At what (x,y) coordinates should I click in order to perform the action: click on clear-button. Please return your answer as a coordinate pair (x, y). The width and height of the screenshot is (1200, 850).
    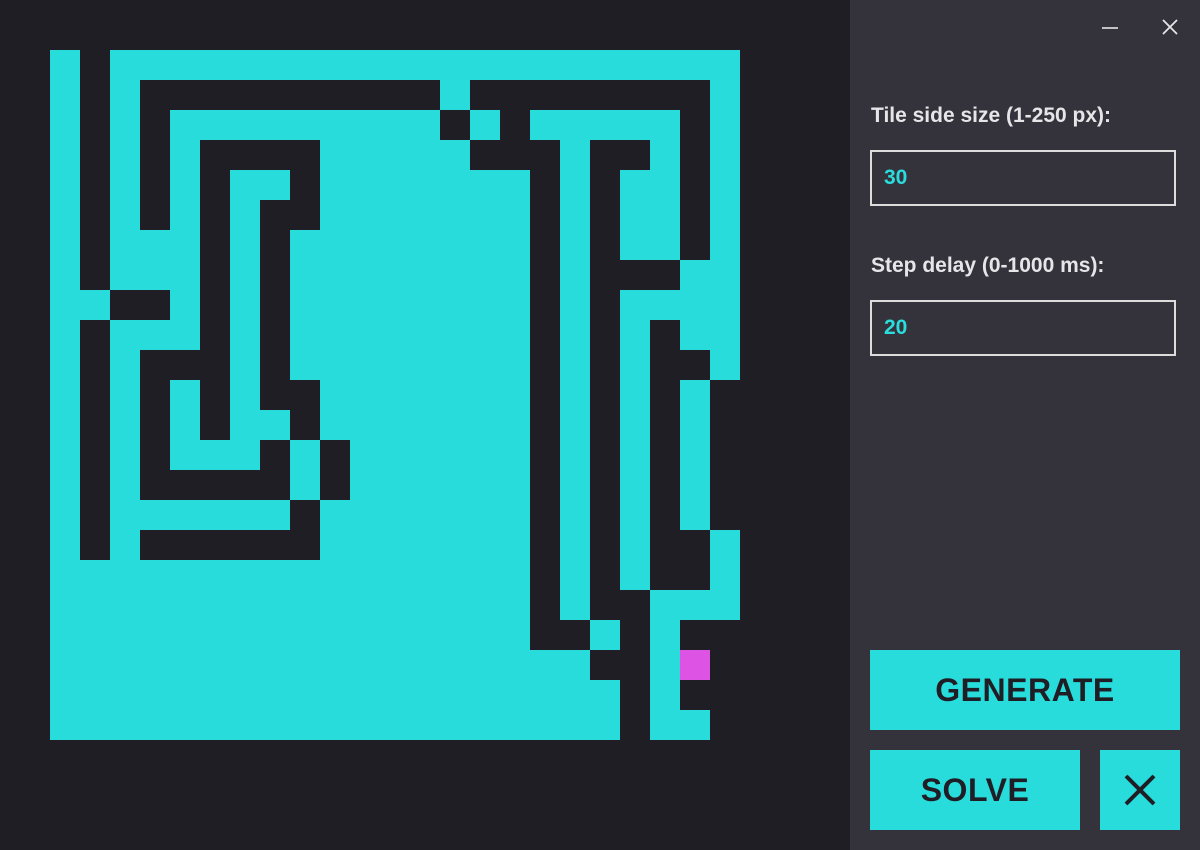
    Looking at the image, I should click on (1140, 790).